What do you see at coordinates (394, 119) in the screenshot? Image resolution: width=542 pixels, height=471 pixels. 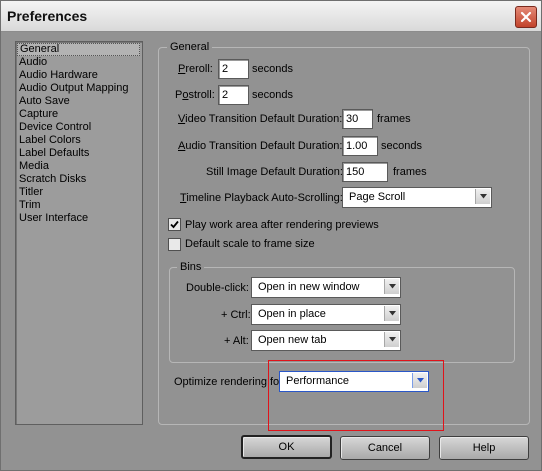 I see `video-transition-unit: frames` at bounding box center [394, 119].